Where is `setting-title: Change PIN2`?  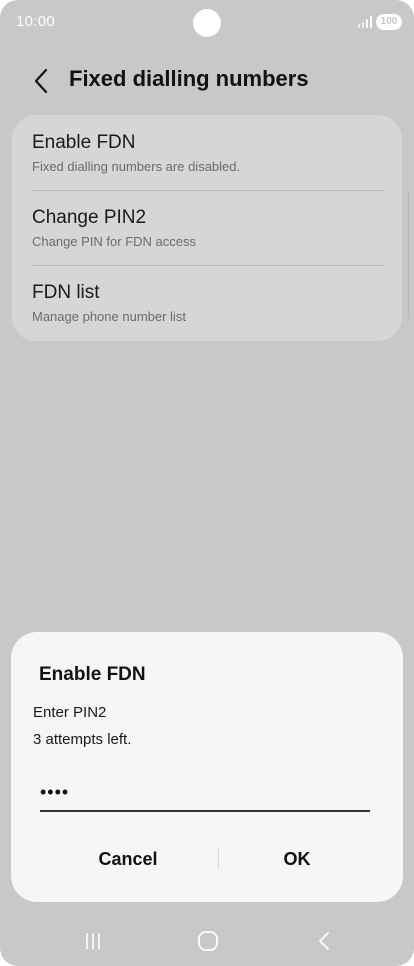
setting-title: Change PIN2 is located at coordinates (89, 217).